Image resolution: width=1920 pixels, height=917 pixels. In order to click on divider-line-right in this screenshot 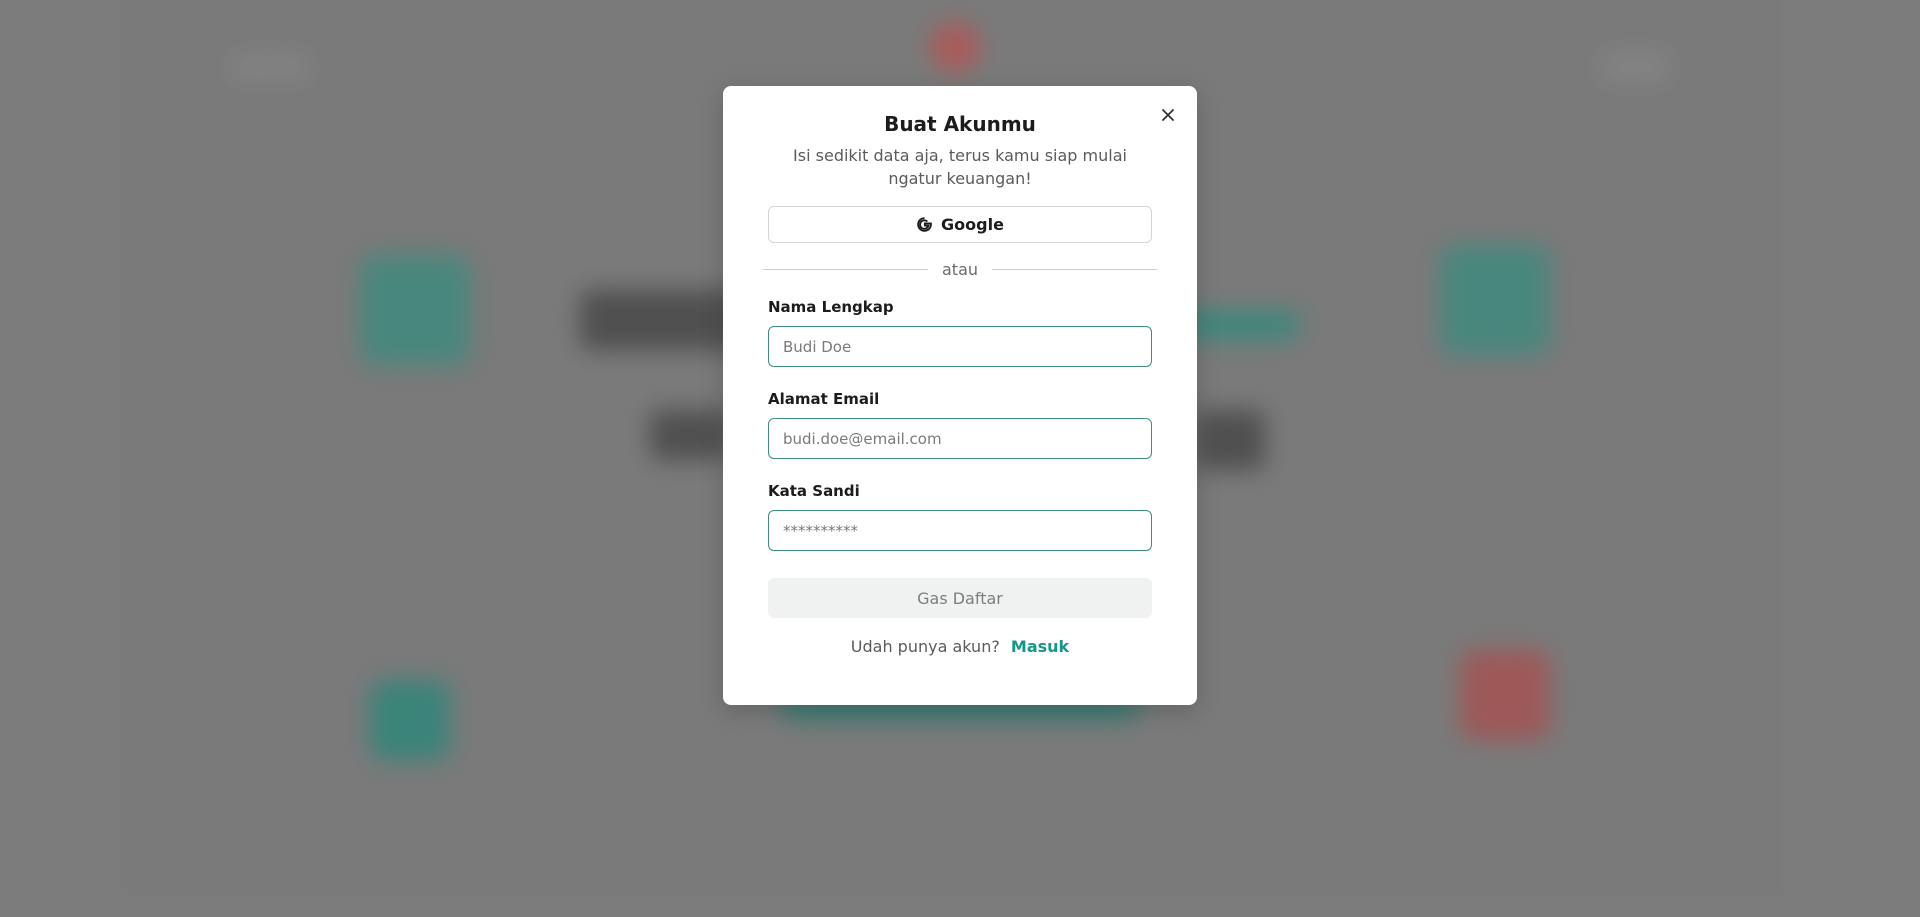, I will do `click(1074, 269)`.